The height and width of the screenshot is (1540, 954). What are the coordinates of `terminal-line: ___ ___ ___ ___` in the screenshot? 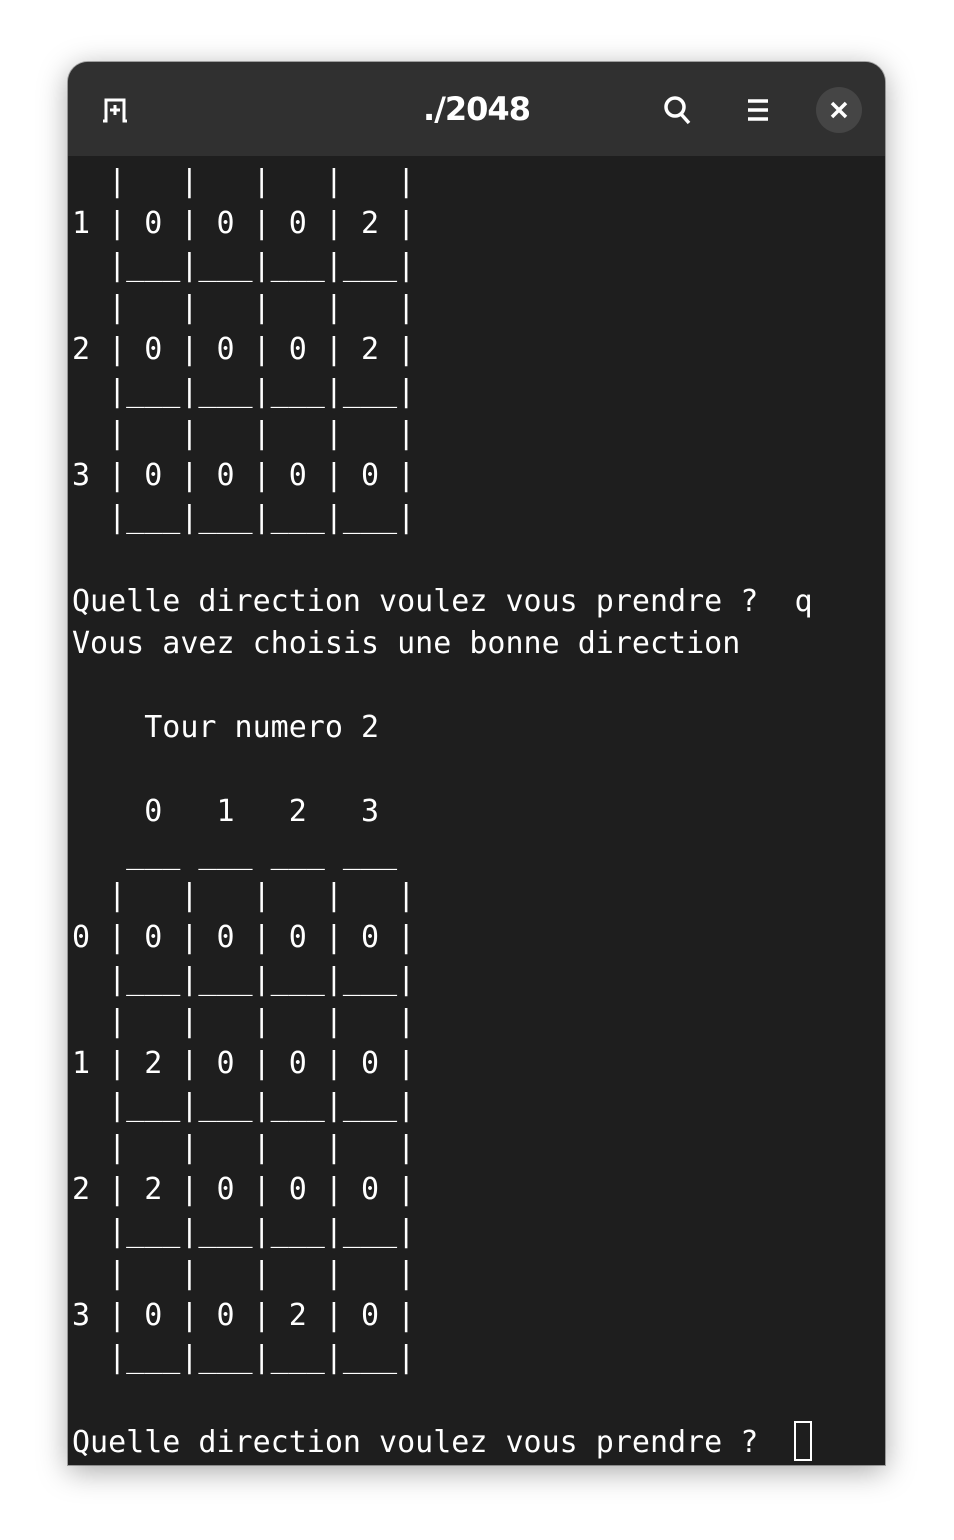 It's located at (235, 853).